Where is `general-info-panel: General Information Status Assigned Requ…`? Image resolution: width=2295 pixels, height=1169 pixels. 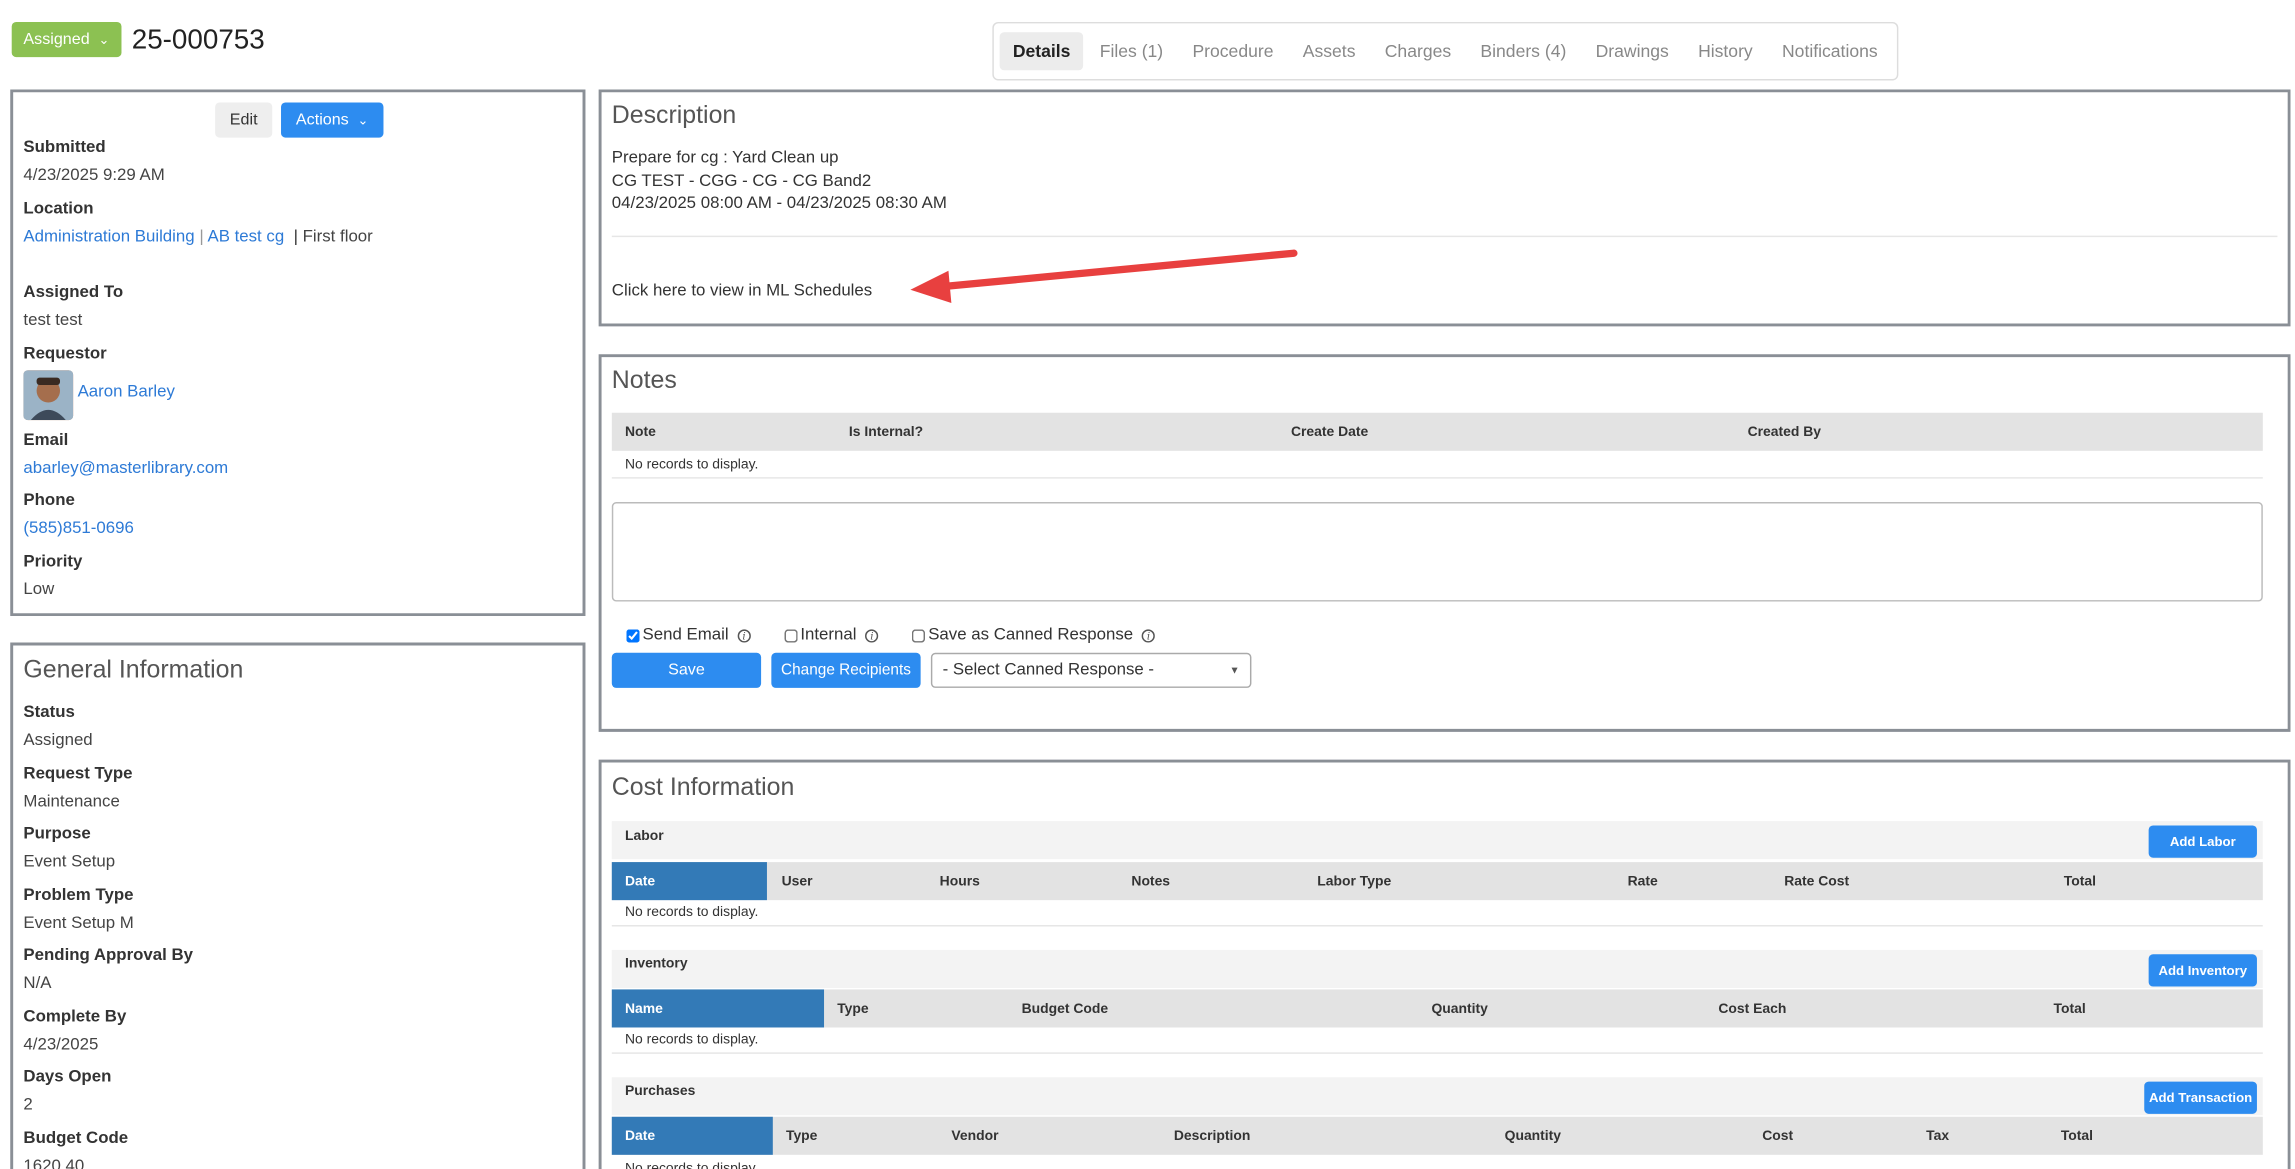 general-info-panel: General Information Status Assigned Requ… is located at coordinates (297, 906).